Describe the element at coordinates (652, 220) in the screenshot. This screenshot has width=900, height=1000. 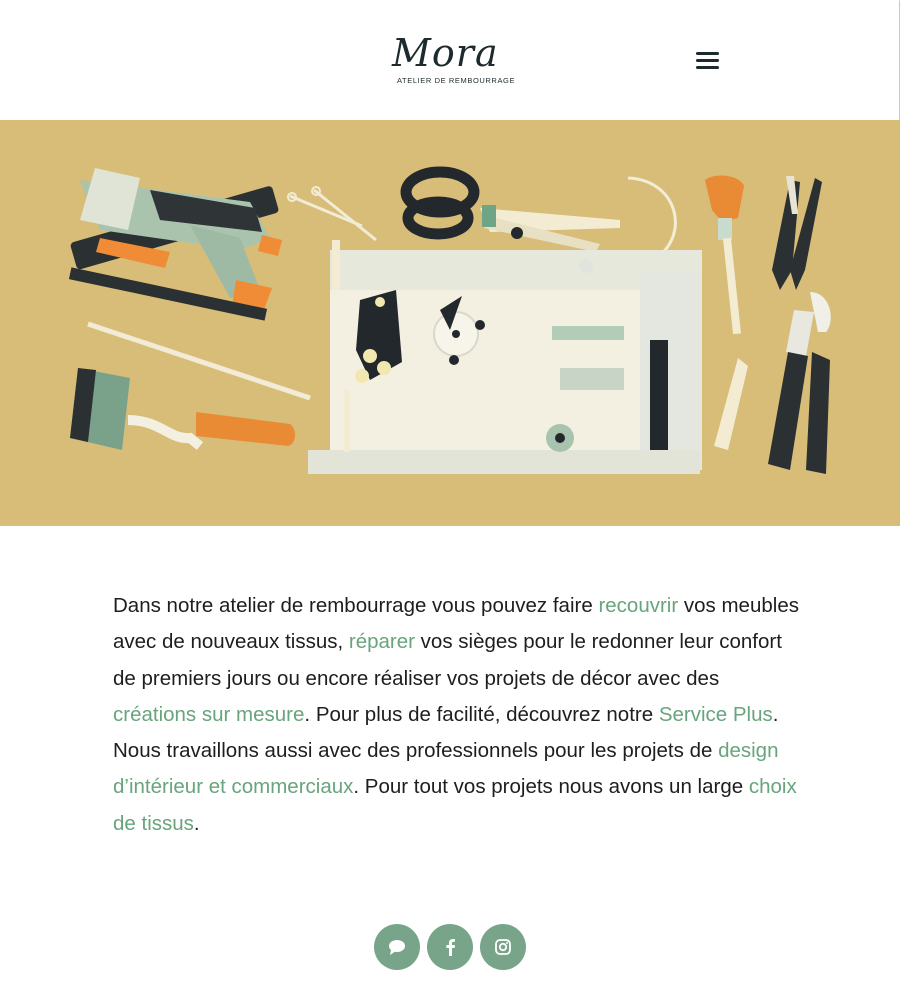
I see `curved-needle-illustration` at that location.